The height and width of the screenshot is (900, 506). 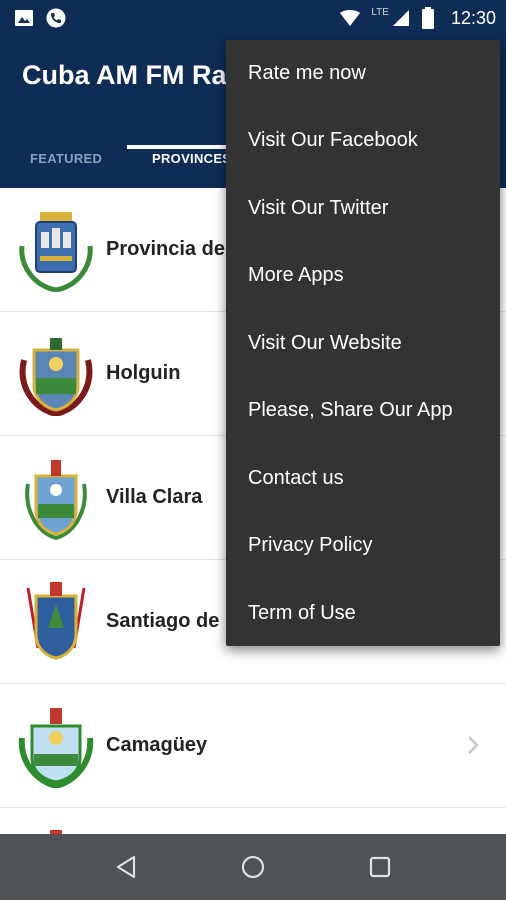 What do you see at coordinates (253, 746) in the screenshot?
I see `province-row: Camagüey` at bounding box center [253, 746].